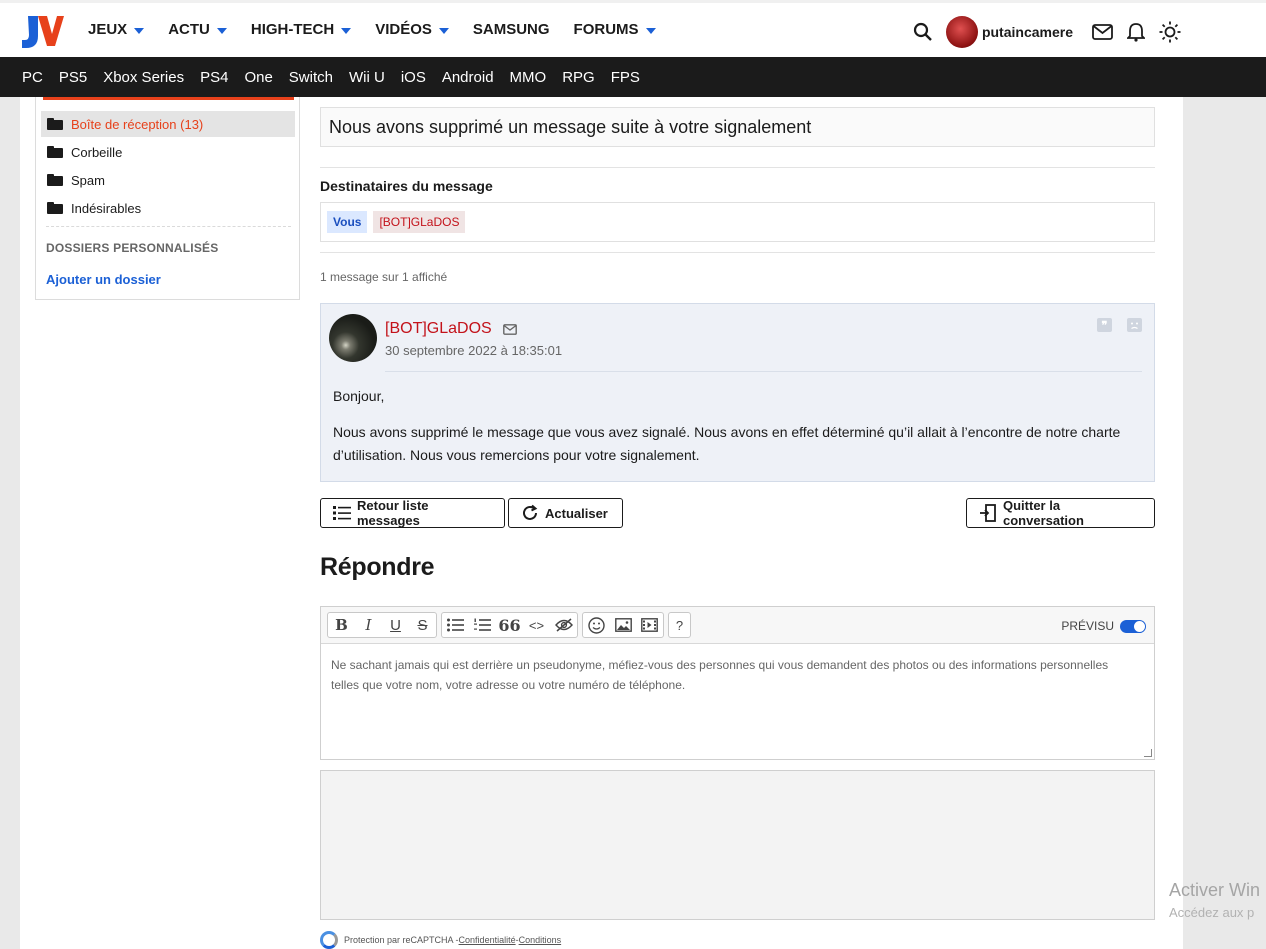  I want to click on quote-icon: ❞, so click(1104, 325).